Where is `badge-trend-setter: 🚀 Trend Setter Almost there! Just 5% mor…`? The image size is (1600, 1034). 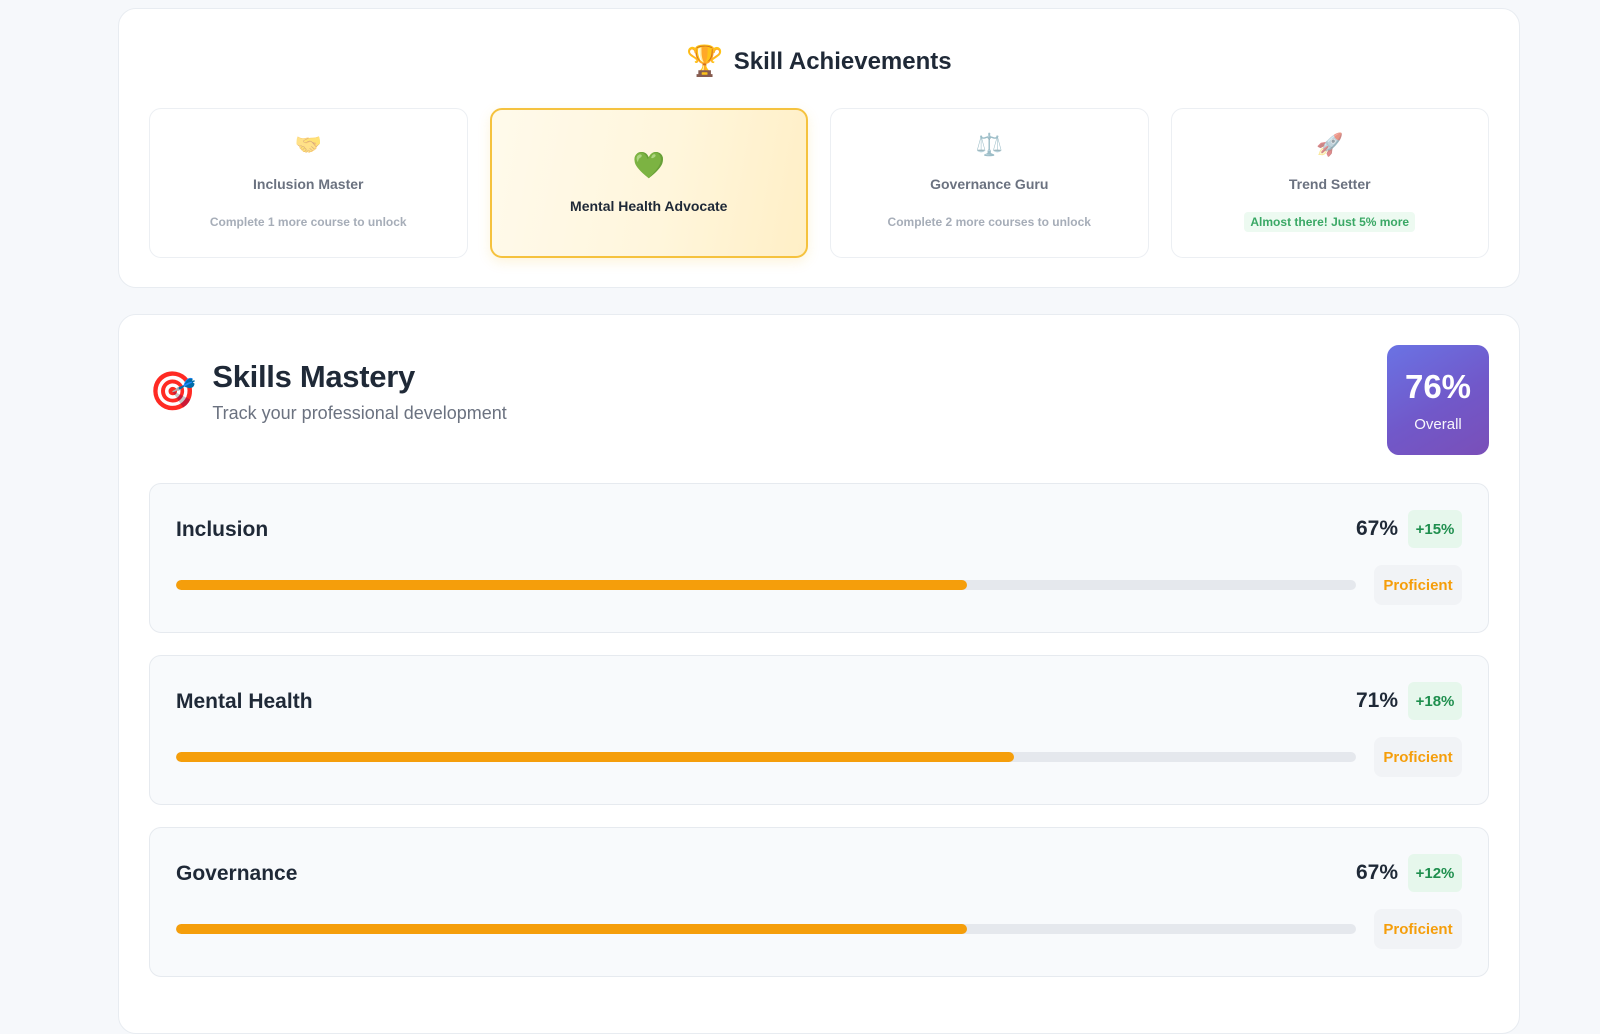
badge-trend-setter: 🚀 Trend Setter Almost there! Just 5% mor… is located at coordinates (1329, 183).